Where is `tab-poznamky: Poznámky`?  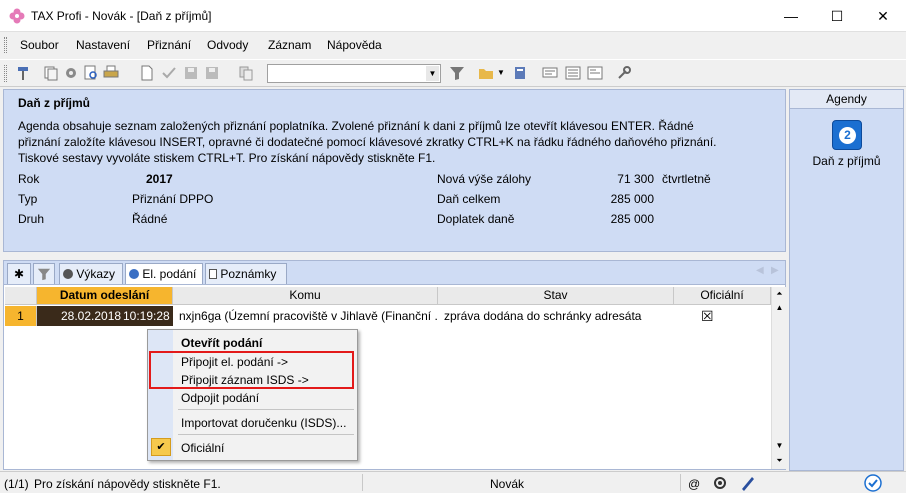 tab-poznamky: Poznámky is located at coordinates (246, 274).